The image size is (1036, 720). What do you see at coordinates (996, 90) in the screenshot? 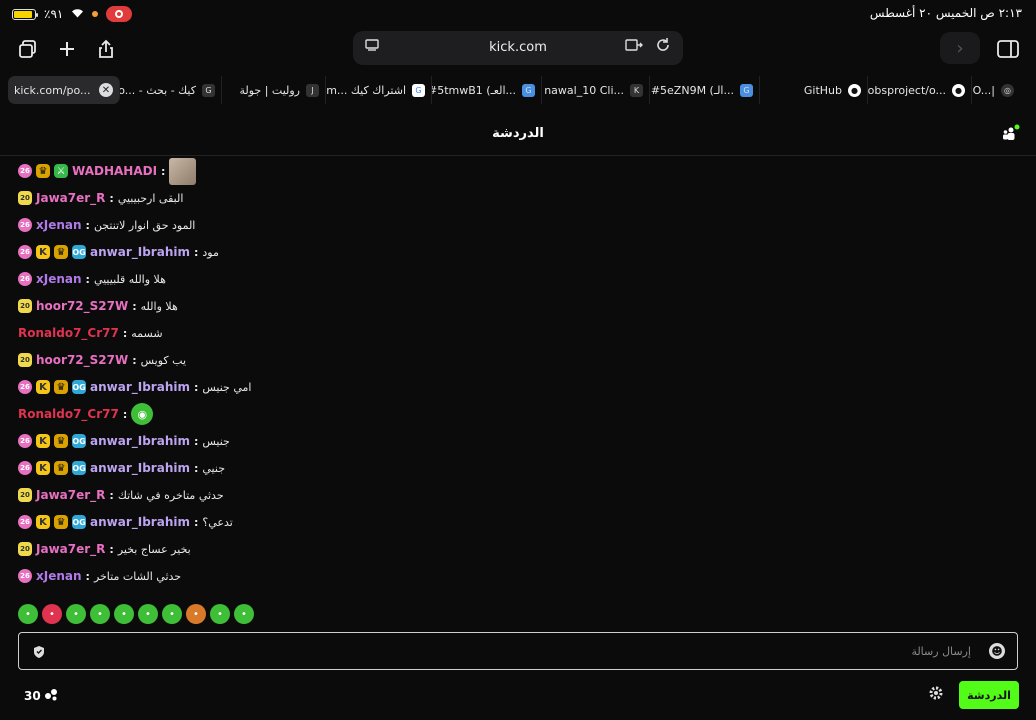
I see `tab-o: O...| ◎` at bounding box center [996, 90].